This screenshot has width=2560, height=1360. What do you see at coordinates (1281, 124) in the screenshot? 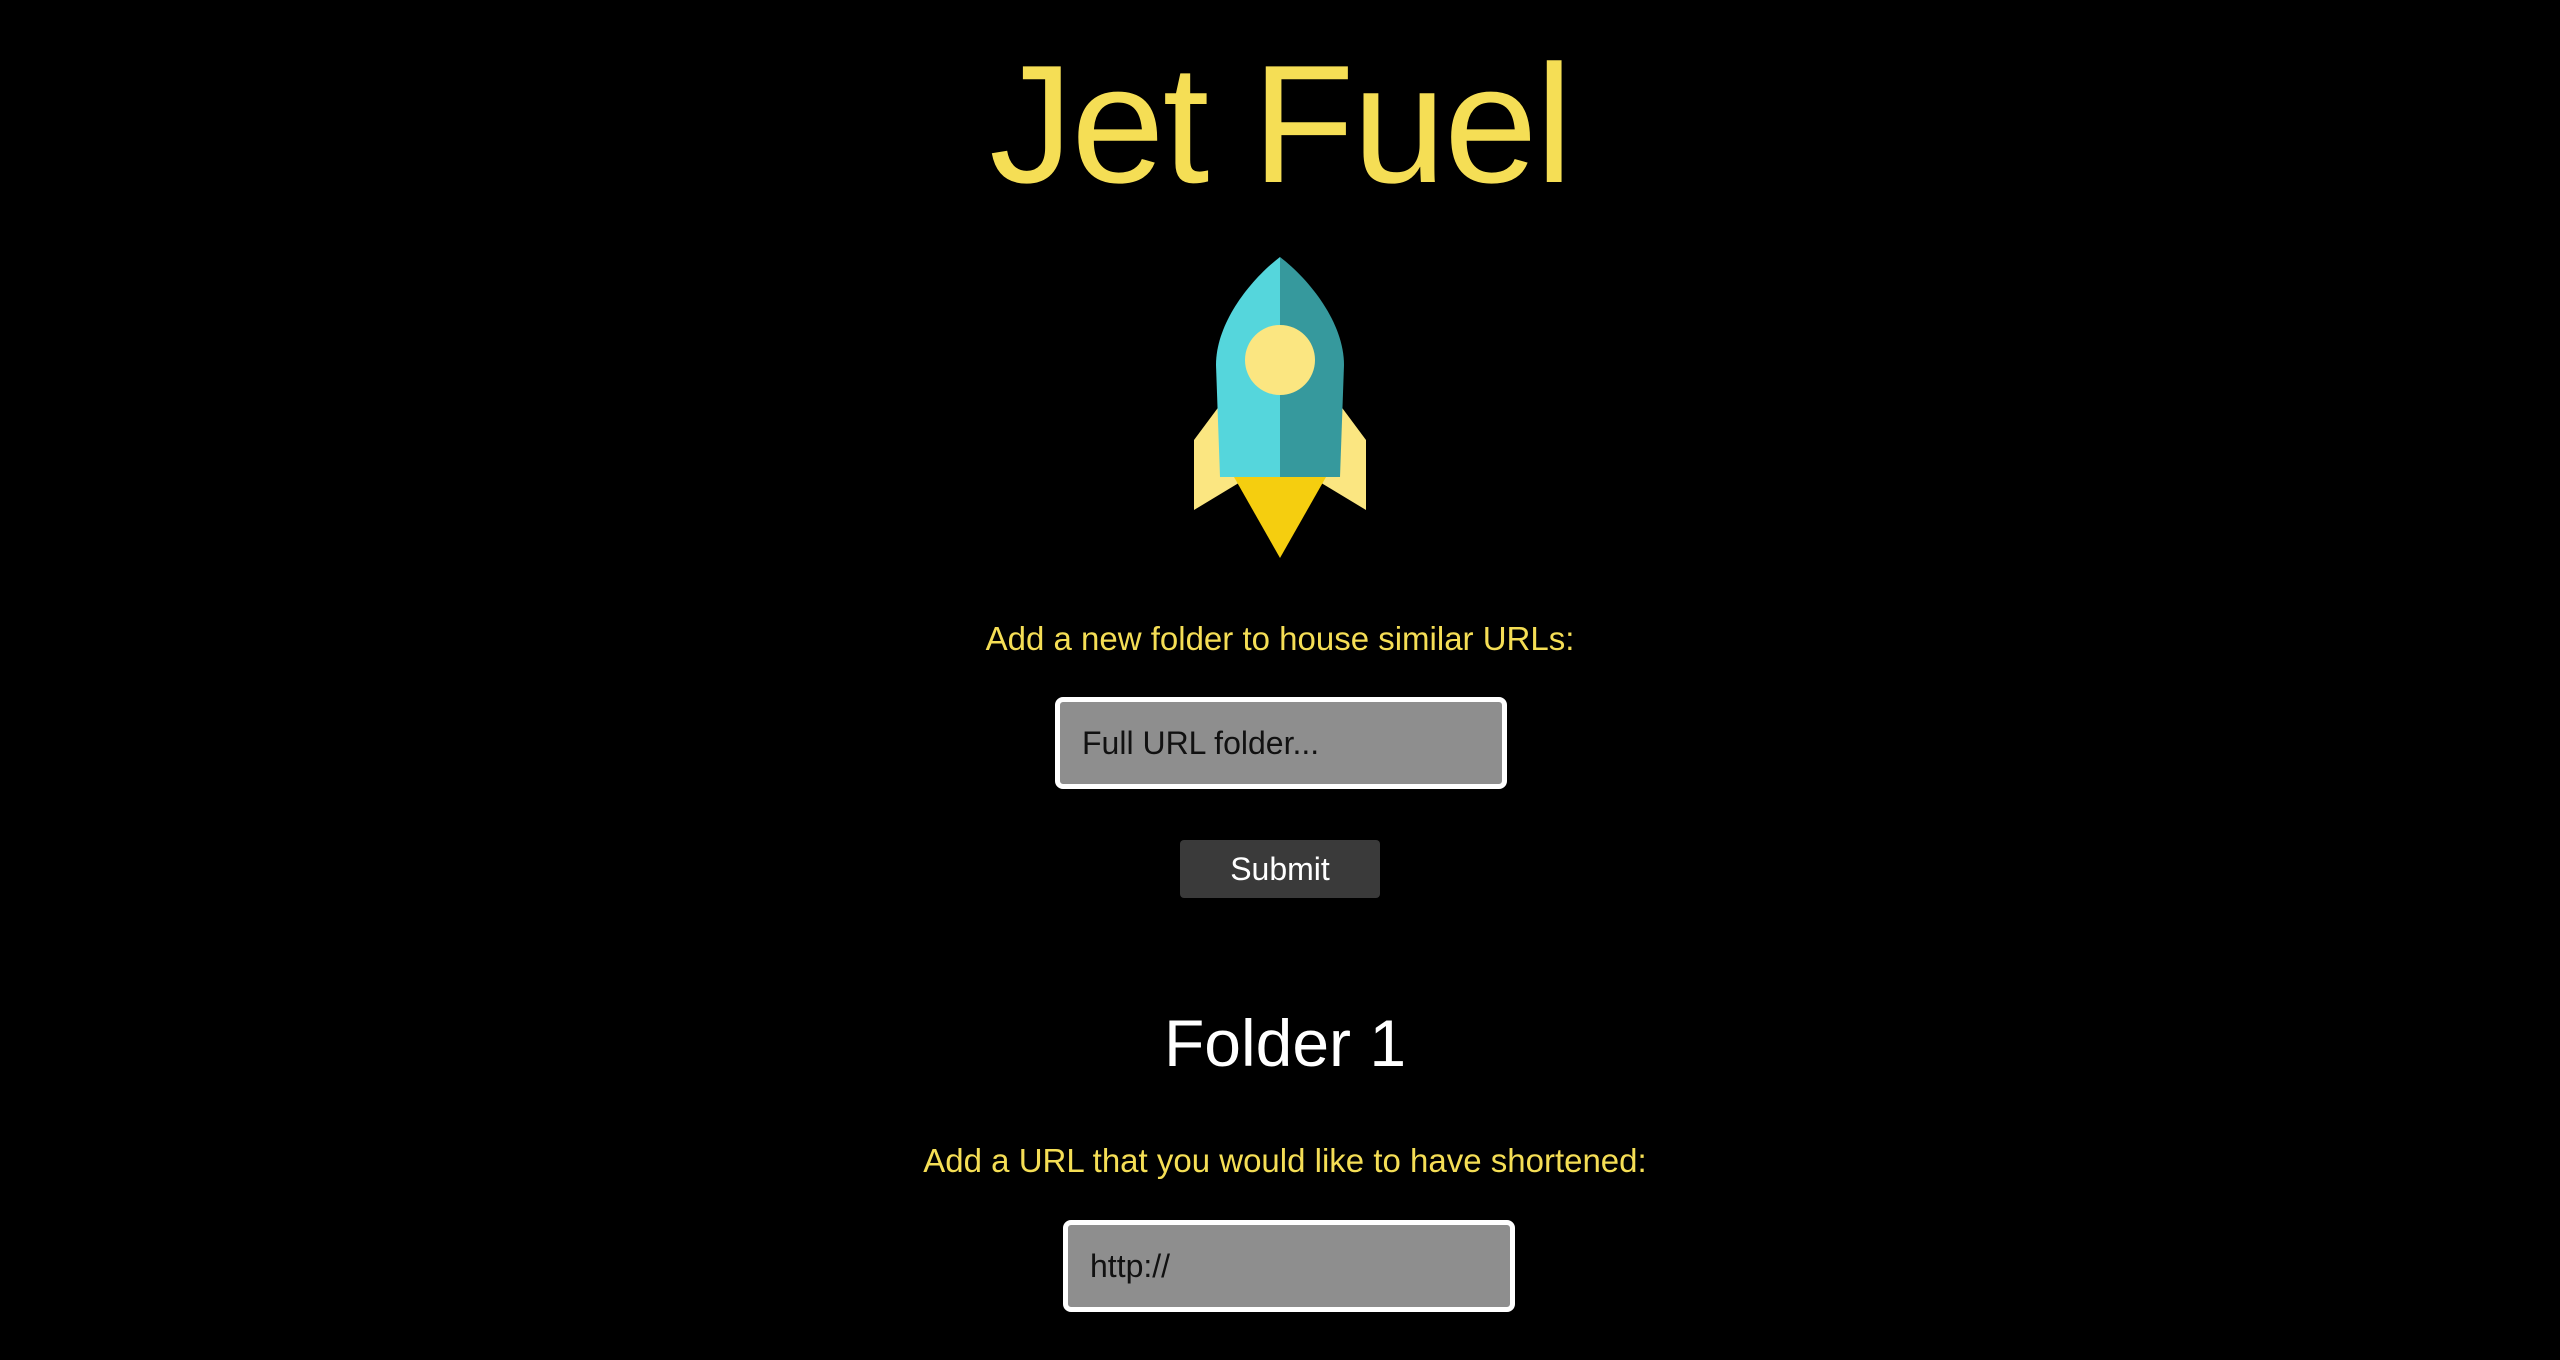
I see `app-title: Jet Fuel` at bounding box center [1281, 124].